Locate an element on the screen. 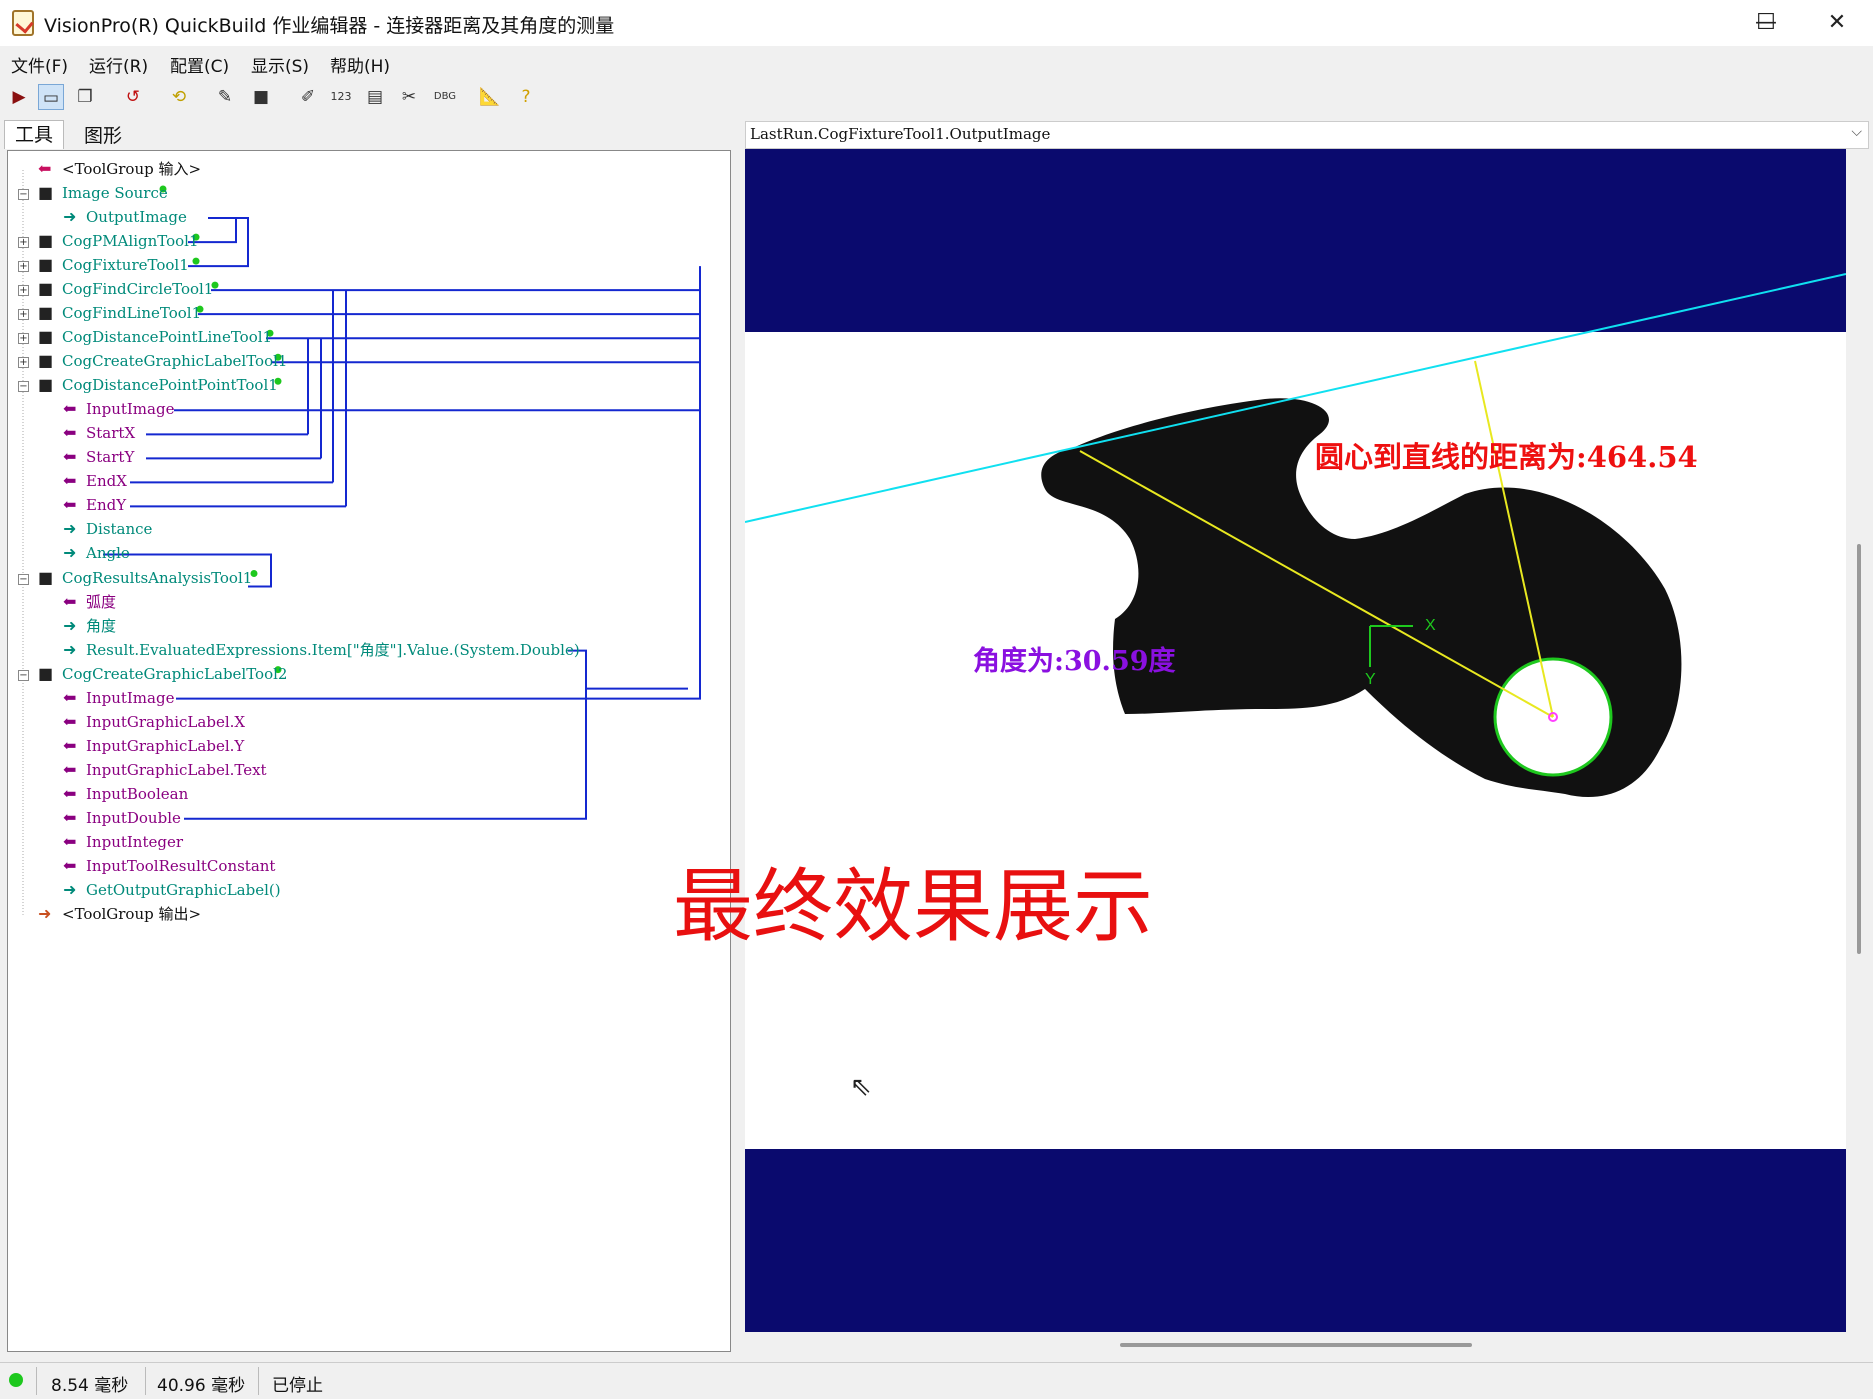 Image resolution: width=1873 pixels, height=1399 pixels. tree-terminal-node: InputGraphicLabel.Text is located at coordinates (176, 770).